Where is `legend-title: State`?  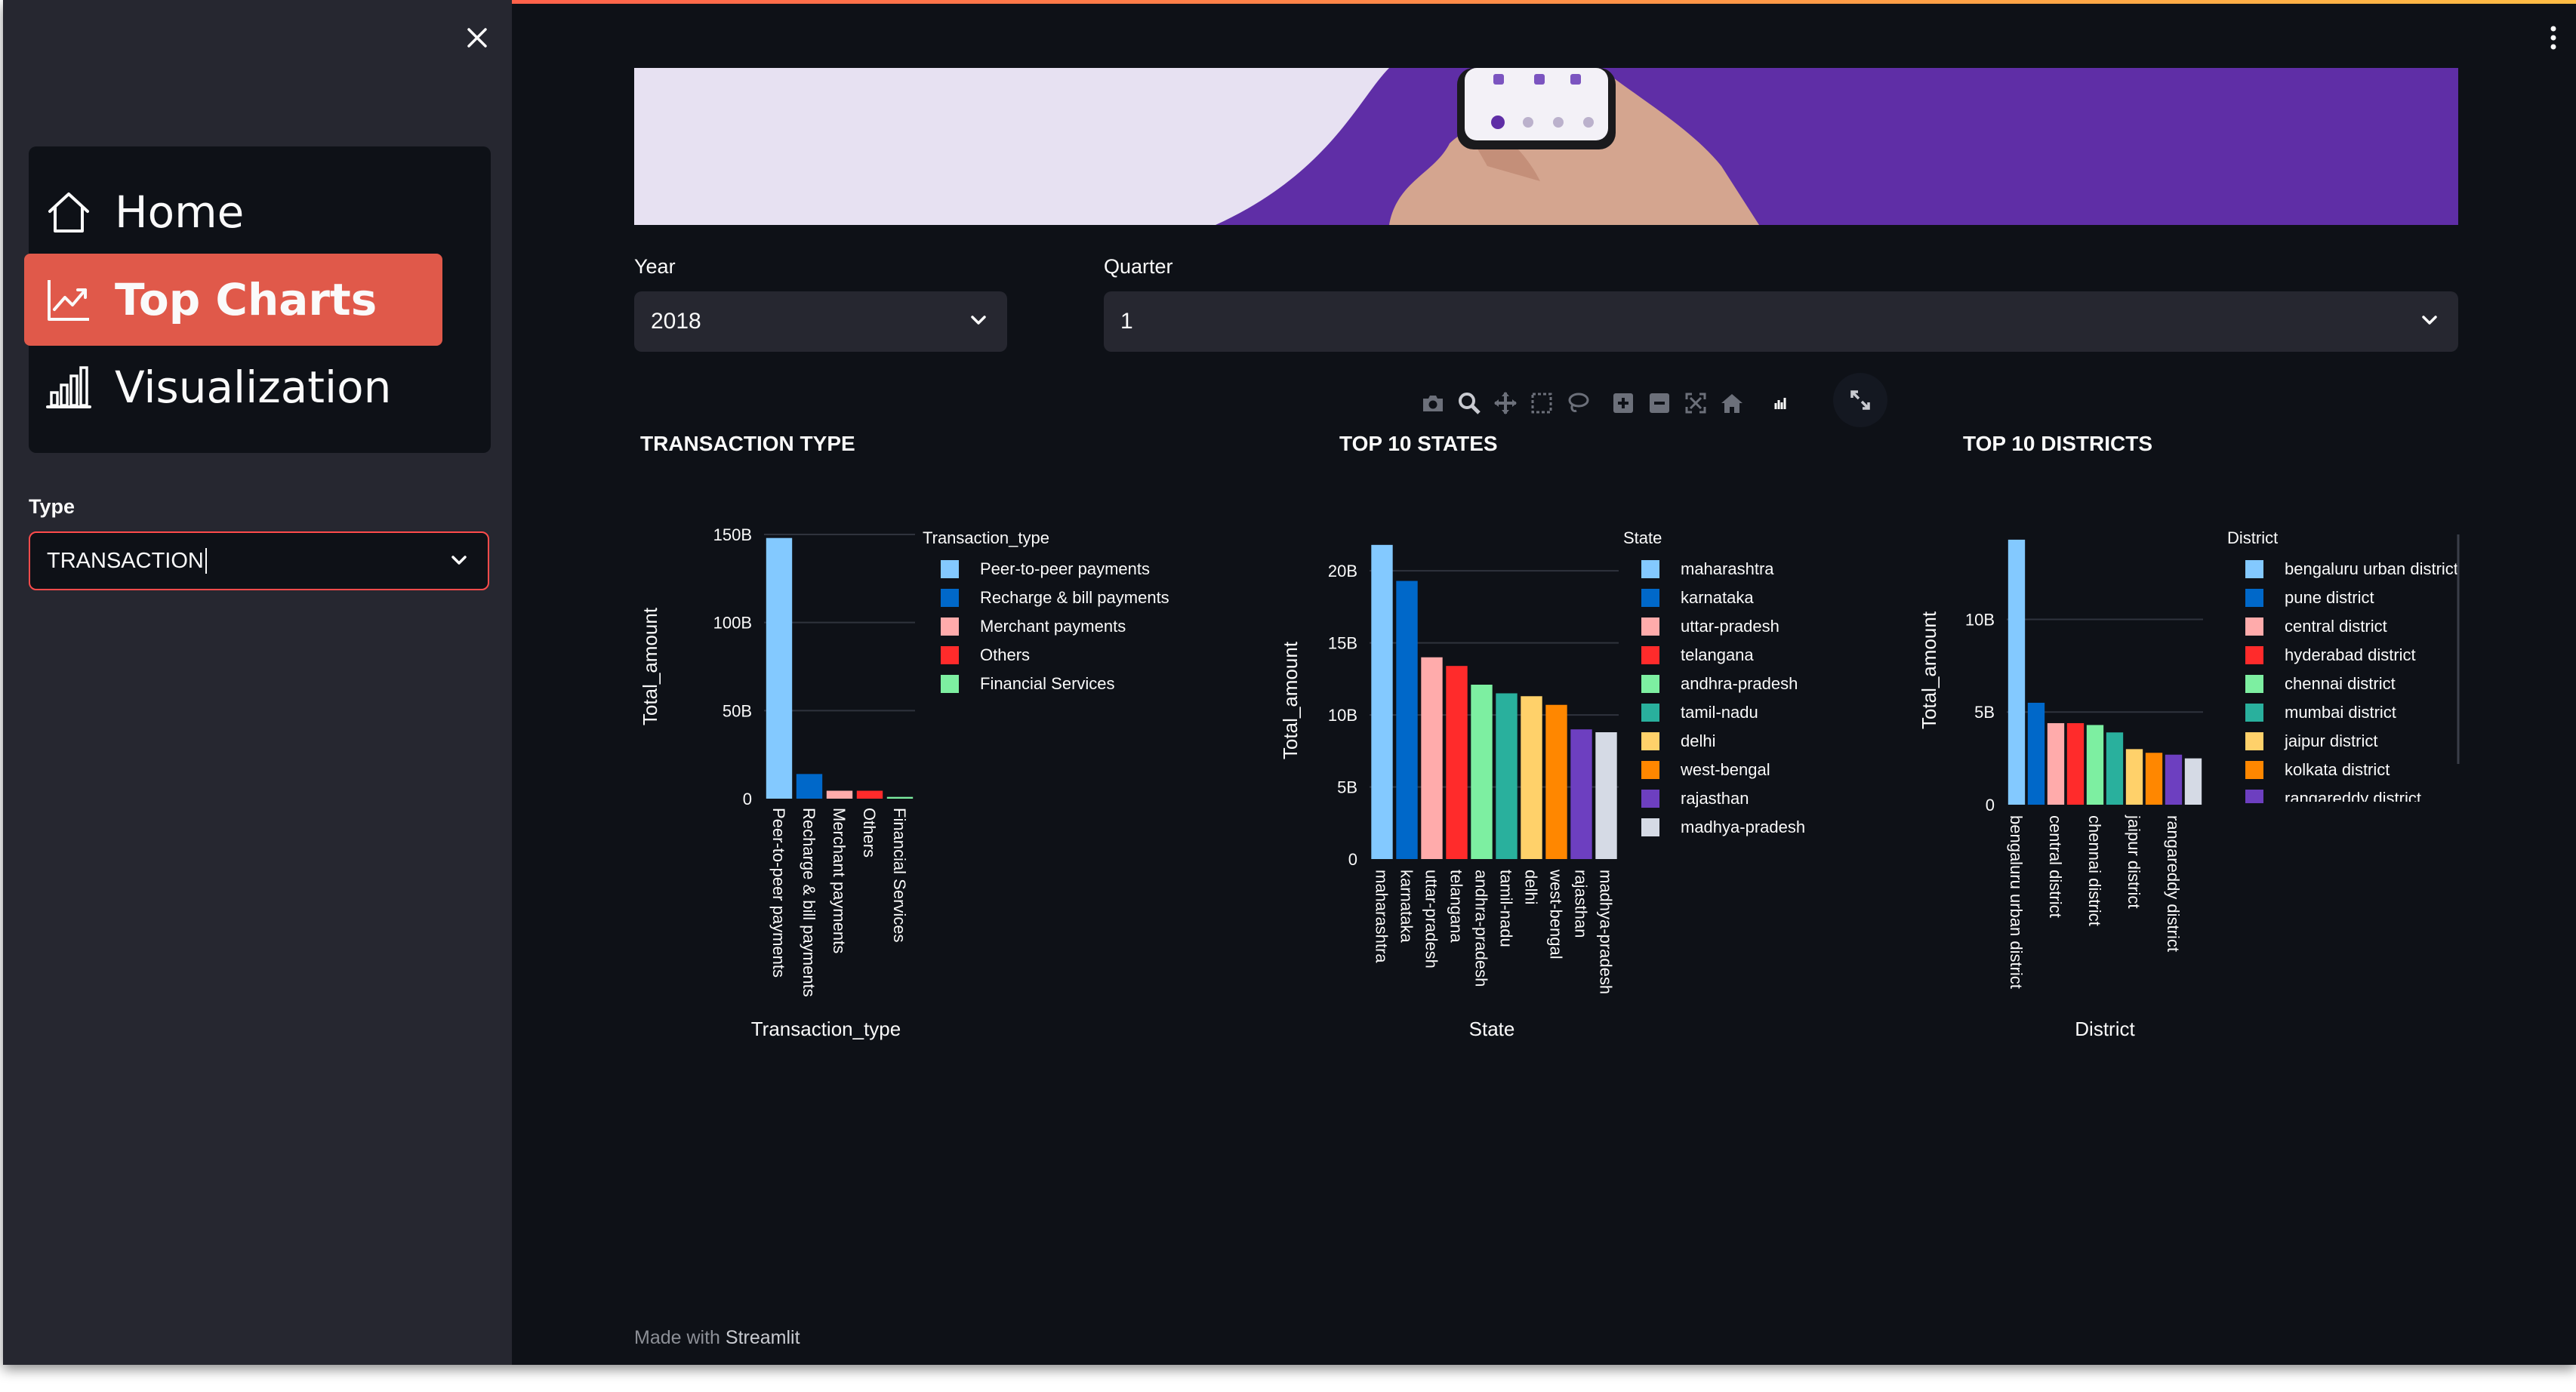 legend-title: State is located at coordinates (1642, 537).